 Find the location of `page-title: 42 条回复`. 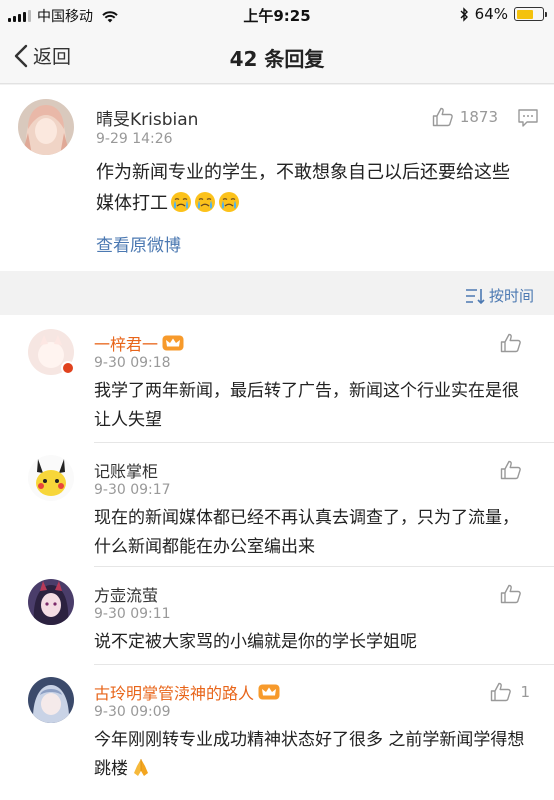

page-title: 42 条回复 is located at coordinates (277, 59).